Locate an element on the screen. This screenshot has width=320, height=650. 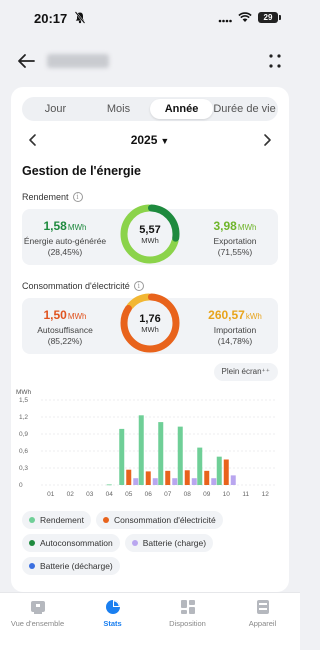
consommation-title: Consommation d'électricité is located at coordinates (76, 286).